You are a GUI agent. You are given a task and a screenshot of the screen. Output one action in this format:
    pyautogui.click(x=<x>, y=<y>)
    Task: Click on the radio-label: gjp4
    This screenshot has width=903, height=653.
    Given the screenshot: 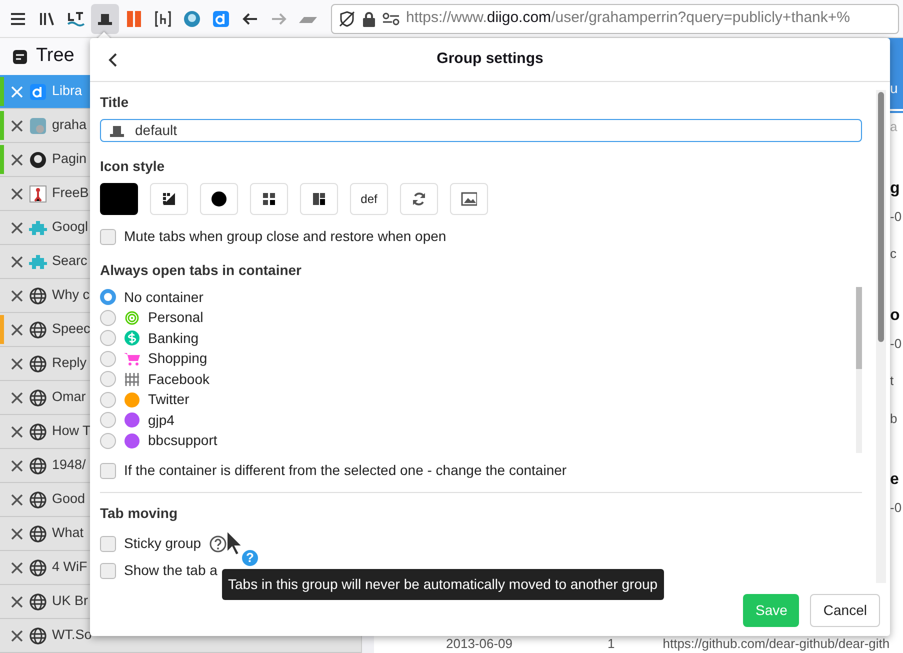 What is the action you would take?
    pyautogui.click(x=161, y=420)
    